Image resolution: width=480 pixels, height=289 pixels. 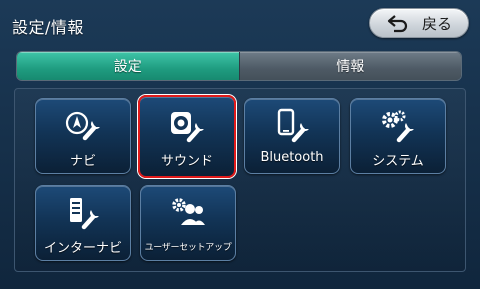 What do you see at coordinates (293, 125) in the screenshot?
I see `phone-wrench-icon` at bounding box center [293, 125].